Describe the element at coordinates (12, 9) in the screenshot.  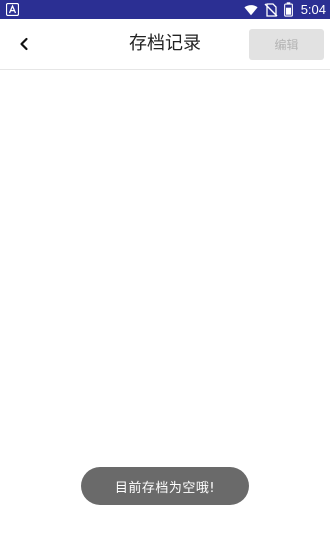
I see `app-notification-icon` at that location.